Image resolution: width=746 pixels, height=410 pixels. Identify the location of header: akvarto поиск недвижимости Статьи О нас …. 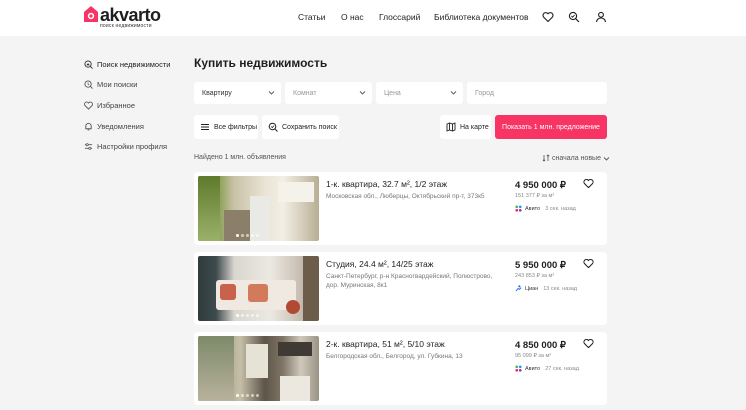
(373, 18).